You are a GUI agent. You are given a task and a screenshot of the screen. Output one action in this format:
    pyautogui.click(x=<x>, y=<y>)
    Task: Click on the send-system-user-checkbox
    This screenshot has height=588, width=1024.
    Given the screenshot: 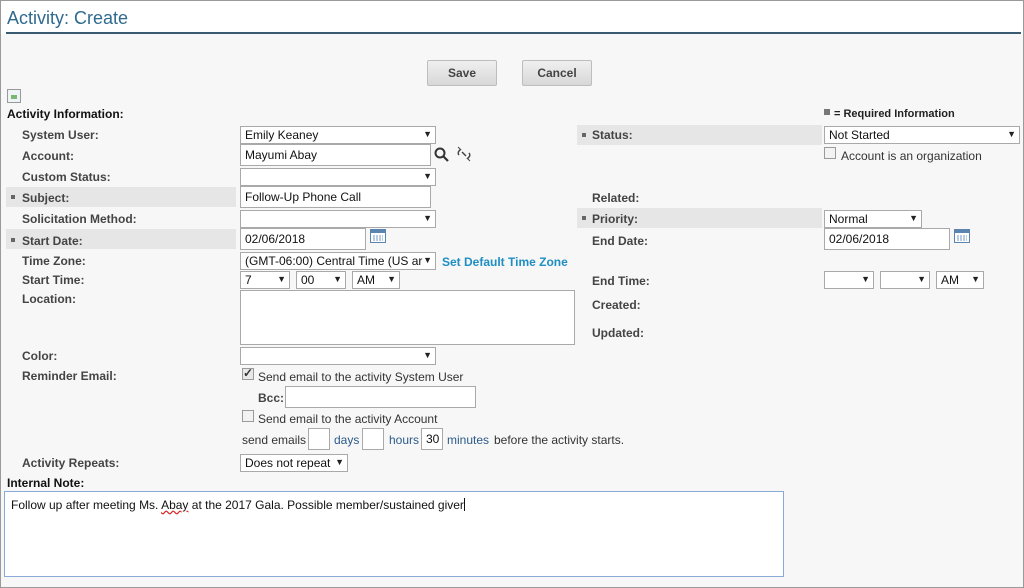 What is the action you would take?
    pyautogui.click(x=248, y=373)
    